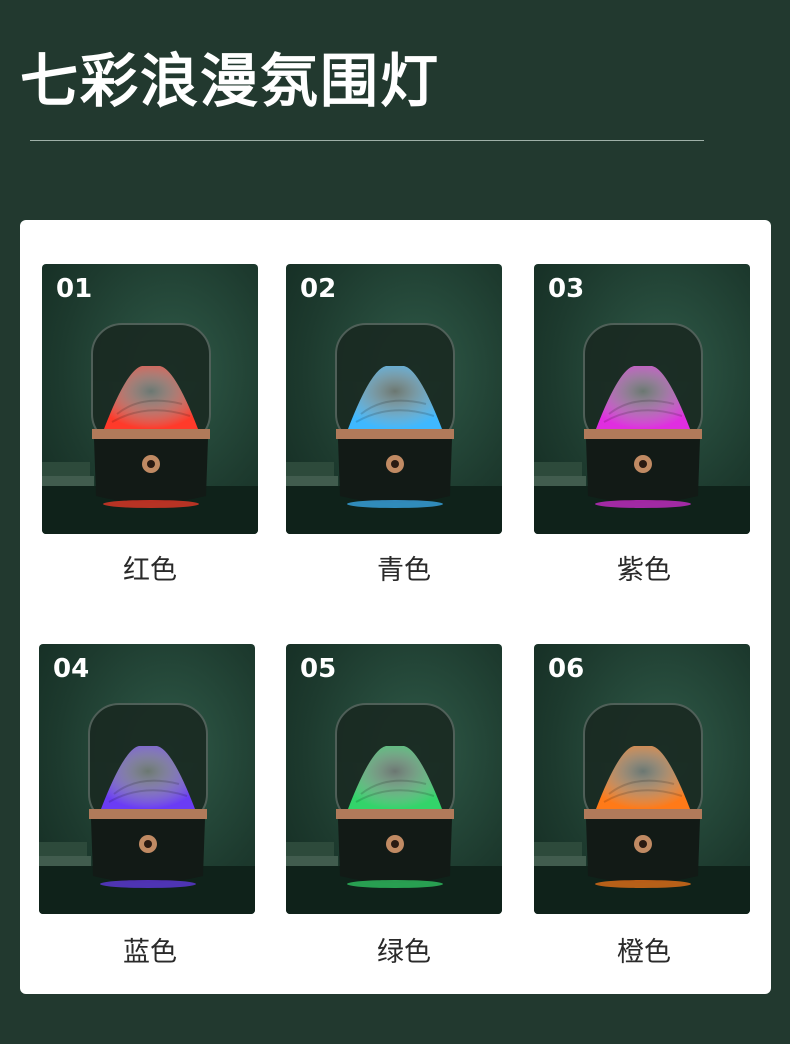 The height and width of the screenshot is (1044, 790). I want to click on color-name-label: 红色, so click(150, 570).